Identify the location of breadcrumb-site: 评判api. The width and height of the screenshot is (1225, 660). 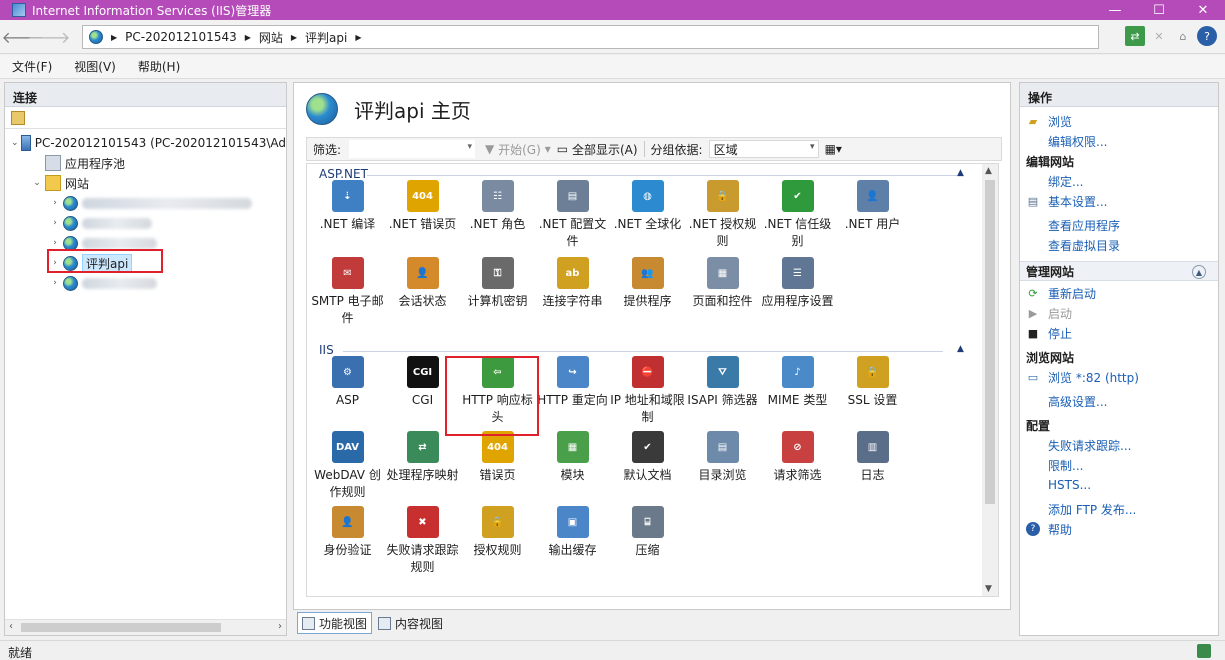
(326, 37).